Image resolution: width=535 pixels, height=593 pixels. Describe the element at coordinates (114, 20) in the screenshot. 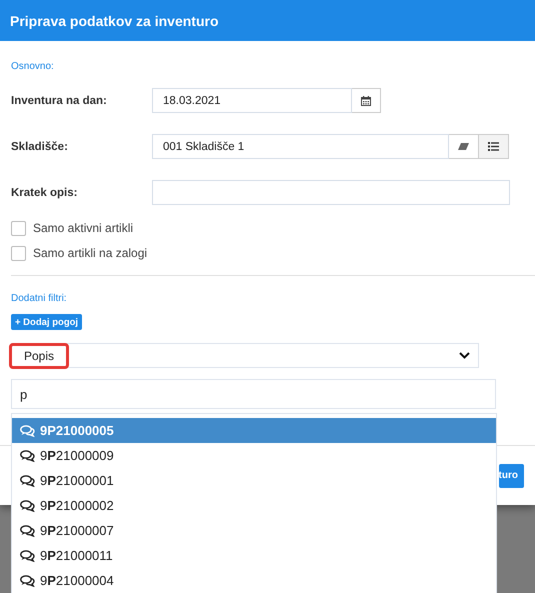

I see `window-title: Priprava podatkov za inventuro` at that location.